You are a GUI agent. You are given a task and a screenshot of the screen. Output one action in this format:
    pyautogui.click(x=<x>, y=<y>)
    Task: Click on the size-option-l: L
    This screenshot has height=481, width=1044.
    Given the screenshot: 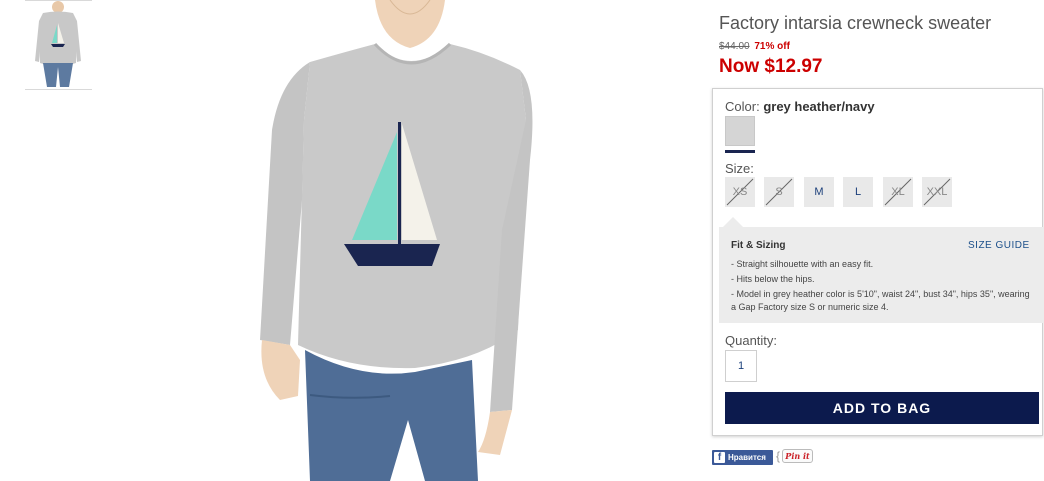 What is the action you would take?
    pyautogui.click(x=858, y=192)
    